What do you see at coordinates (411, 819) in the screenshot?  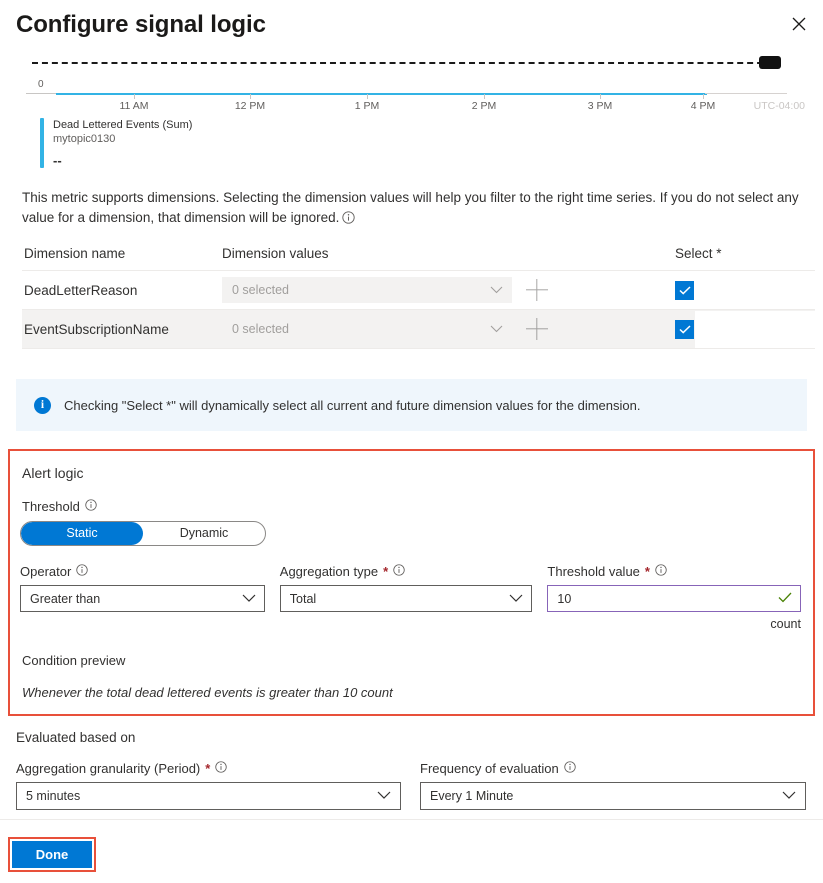 I see `footer-divider` at bounding box center [411, 819].